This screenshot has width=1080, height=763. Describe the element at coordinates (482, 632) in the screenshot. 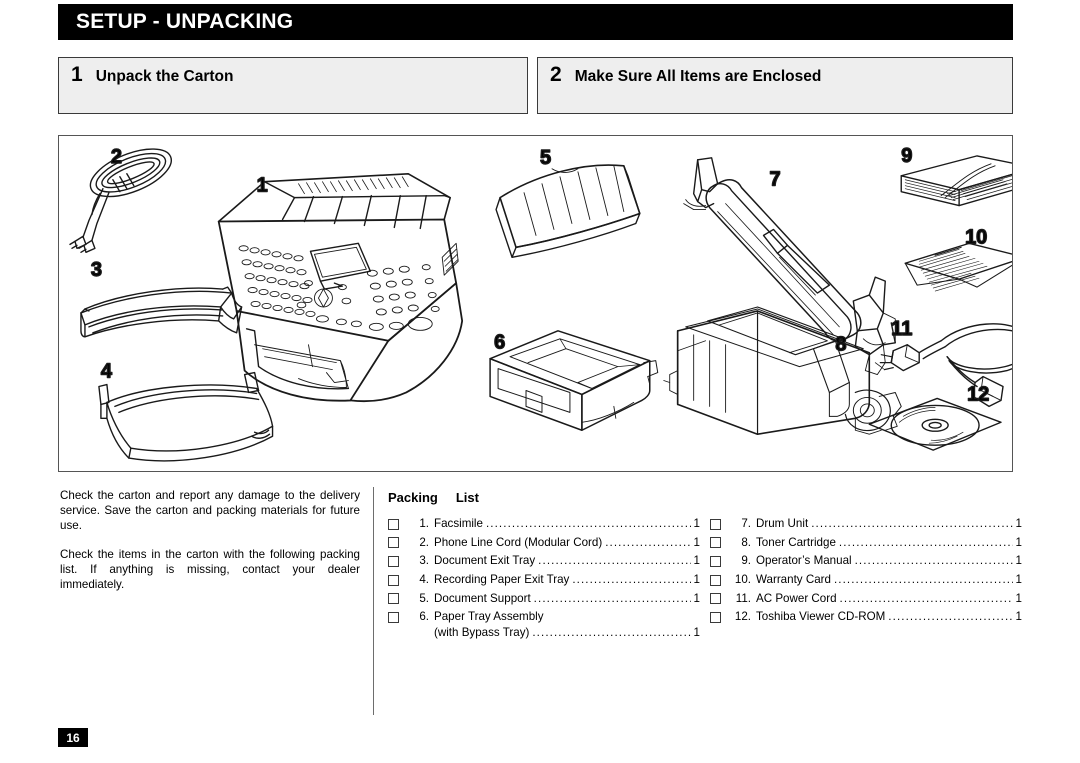

I see `item-name-line2: (with Bypass Tray)` at that location.